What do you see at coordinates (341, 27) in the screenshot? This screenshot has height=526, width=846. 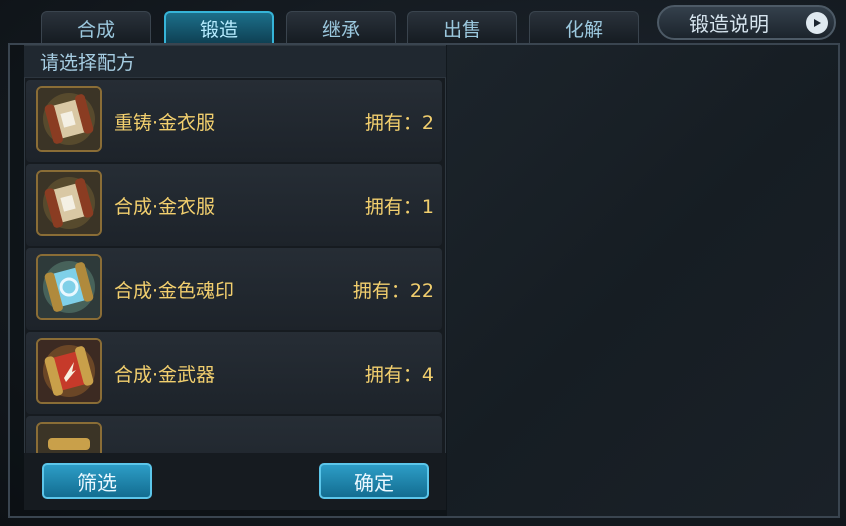 I see `tab-inherit: 继承` at bounding box center [341, 27].